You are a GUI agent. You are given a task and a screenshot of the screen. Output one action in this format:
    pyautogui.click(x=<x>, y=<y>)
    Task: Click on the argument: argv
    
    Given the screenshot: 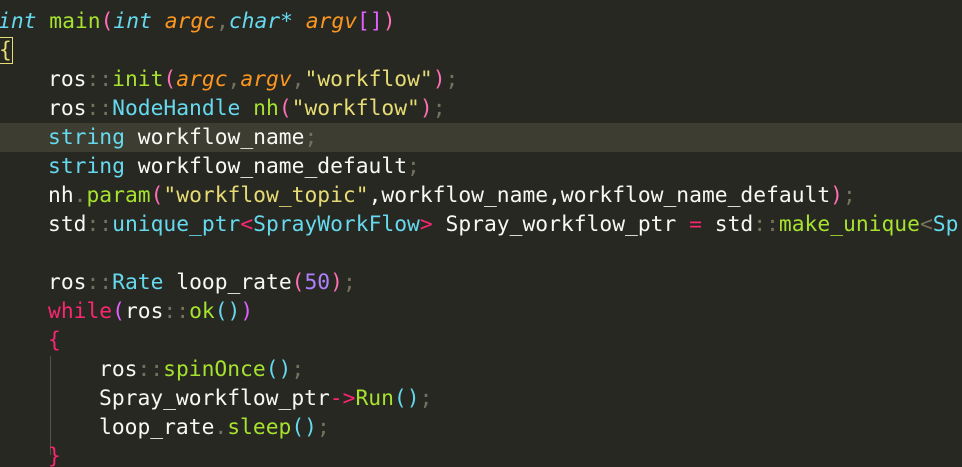 What is the action you would take?
    pyautogui.click(x=266, y=79)
    